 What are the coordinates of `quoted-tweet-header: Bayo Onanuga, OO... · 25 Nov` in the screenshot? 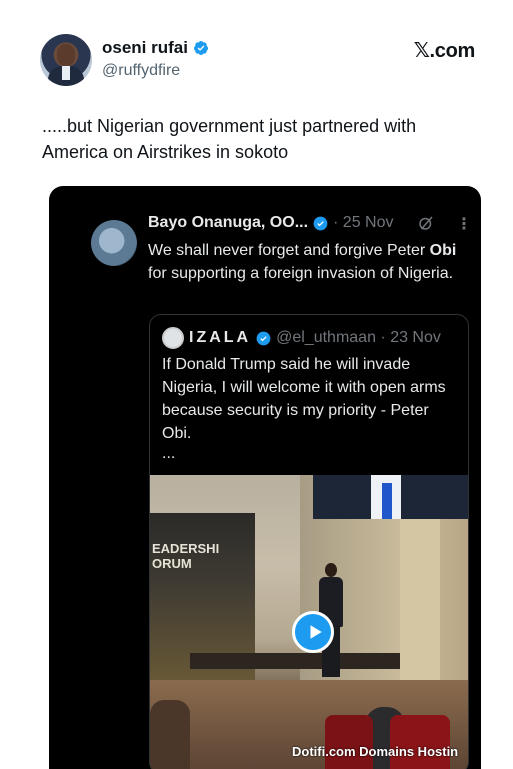 It's located at (271, 223).